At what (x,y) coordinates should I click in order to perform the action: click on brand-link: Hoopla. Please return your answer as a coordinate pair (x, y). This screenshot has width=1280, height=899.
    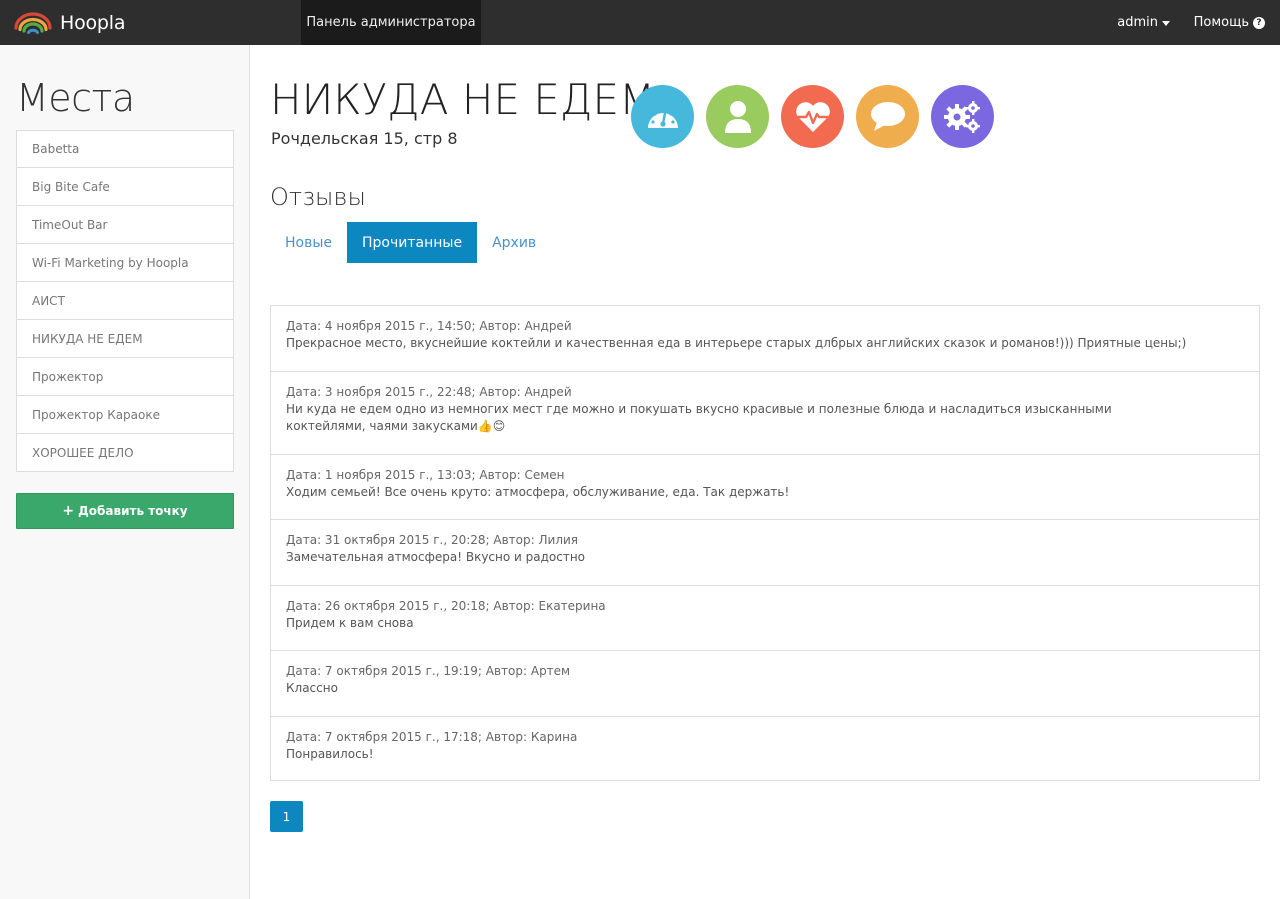
    Looking at the image, I should click on (70, 22).